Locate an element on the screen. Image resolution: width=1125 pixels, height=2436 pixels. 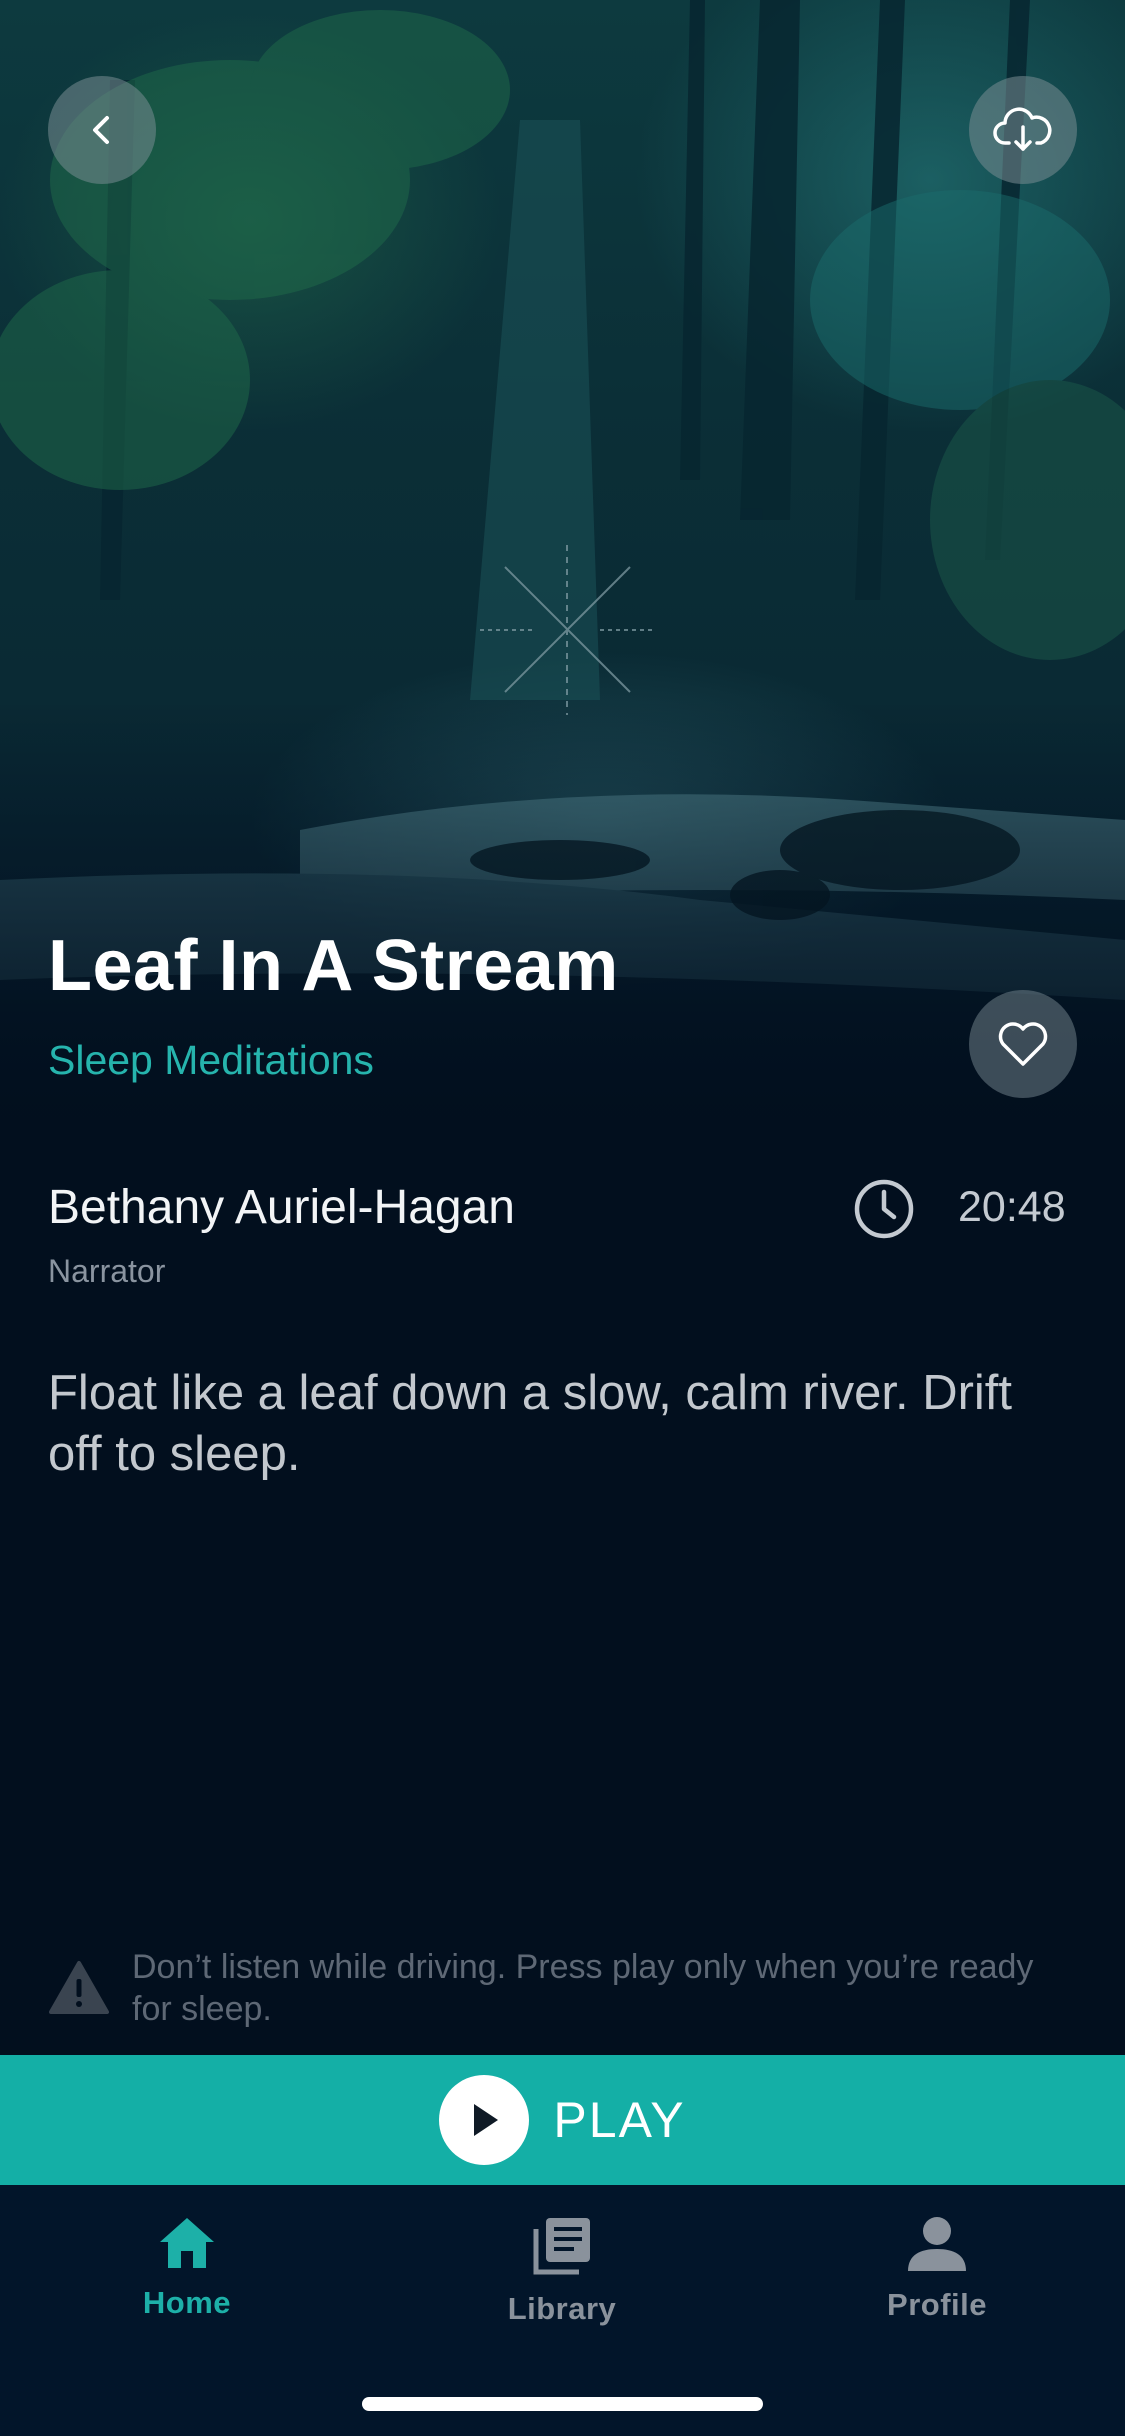
chevron-left-icon is located at coordinates (101, 130).